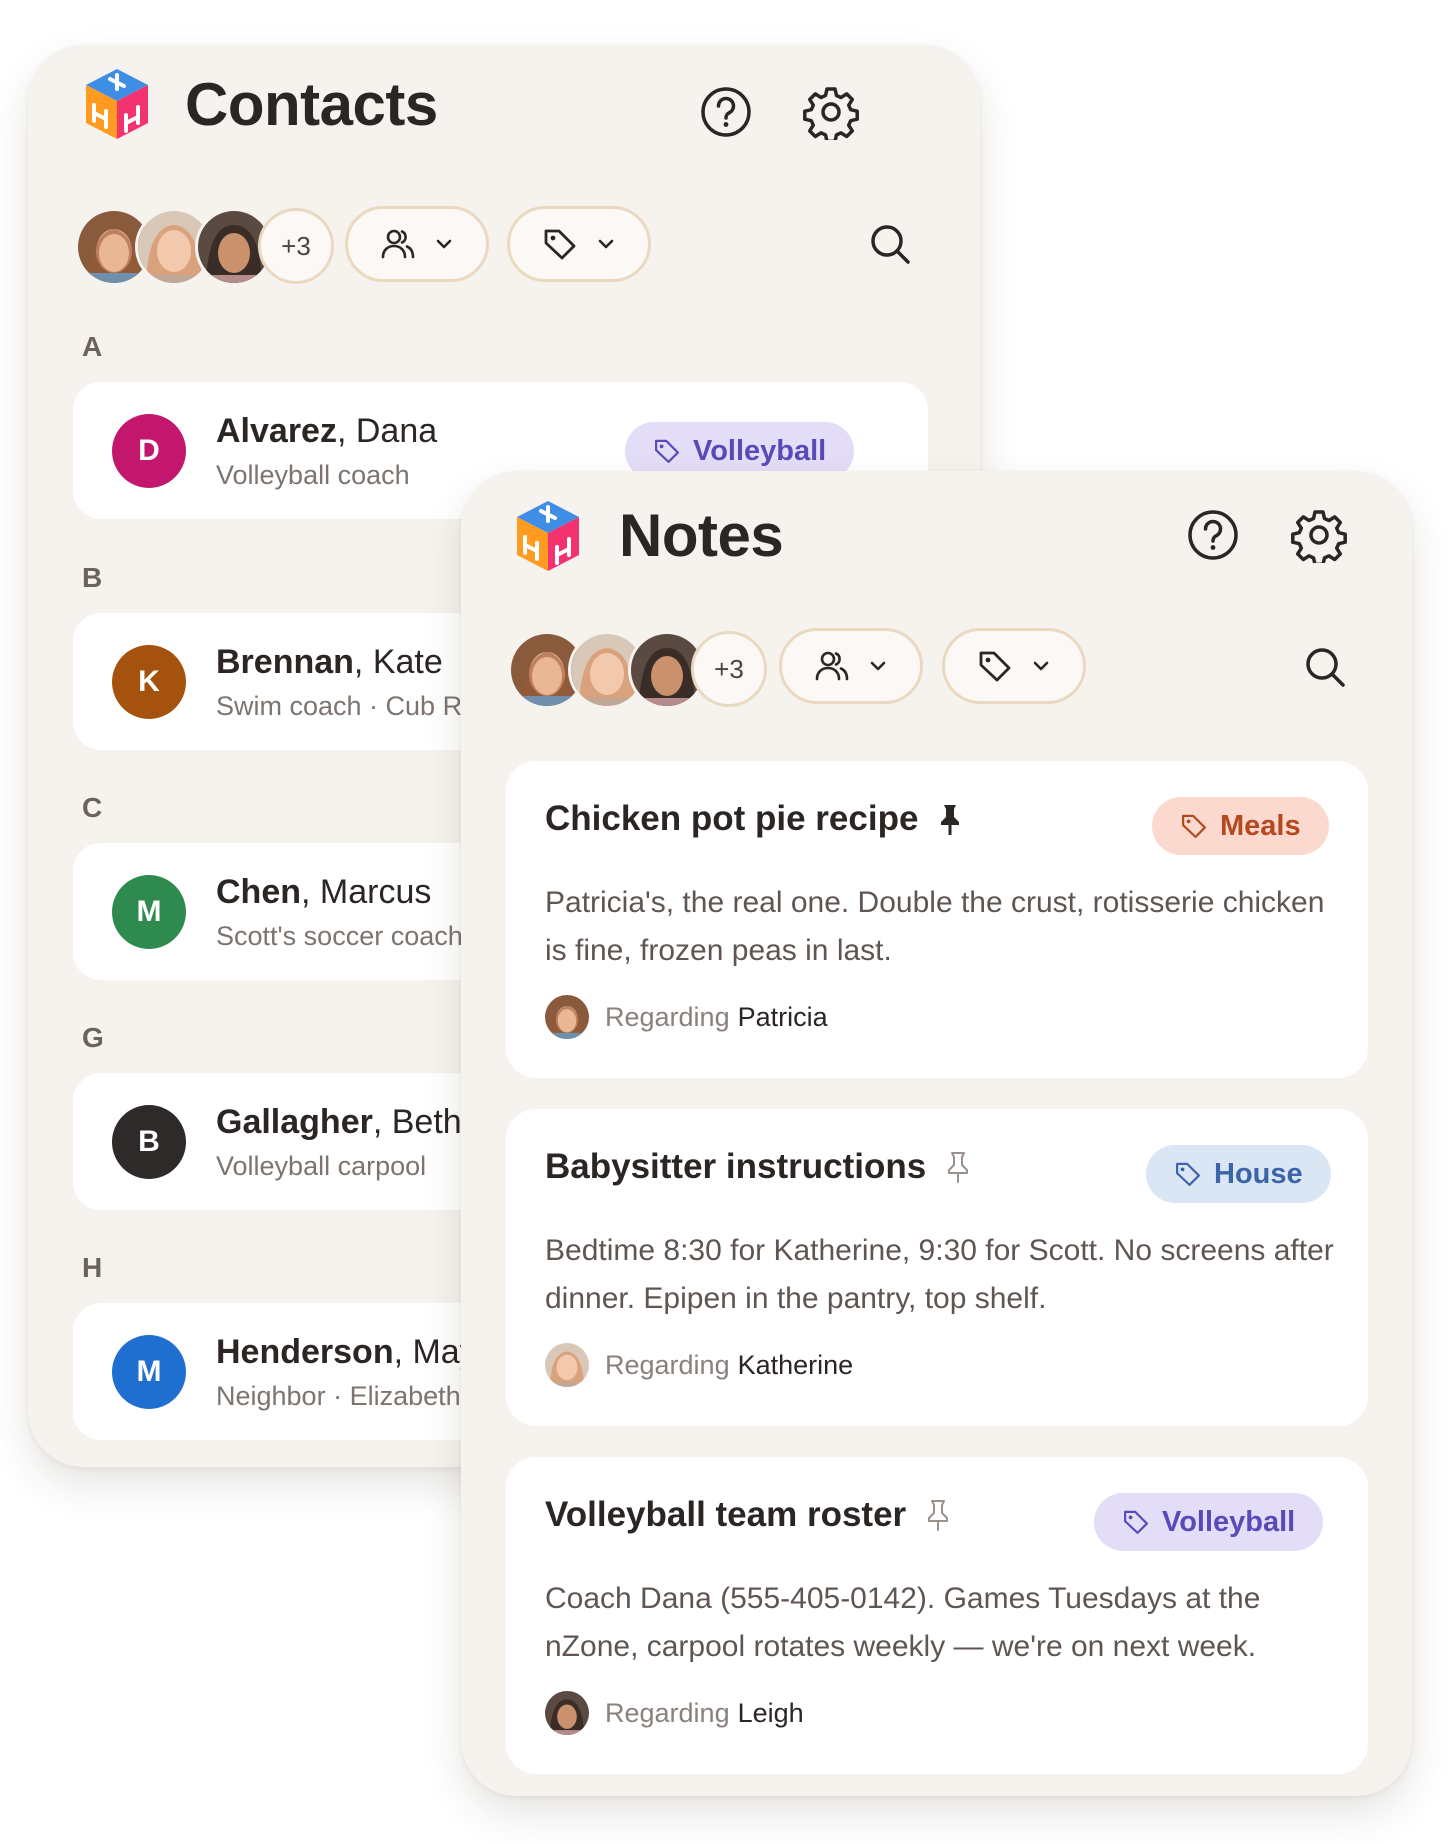  I want to click on contact-name: Gallagher, Beth, so click(339, 1122).